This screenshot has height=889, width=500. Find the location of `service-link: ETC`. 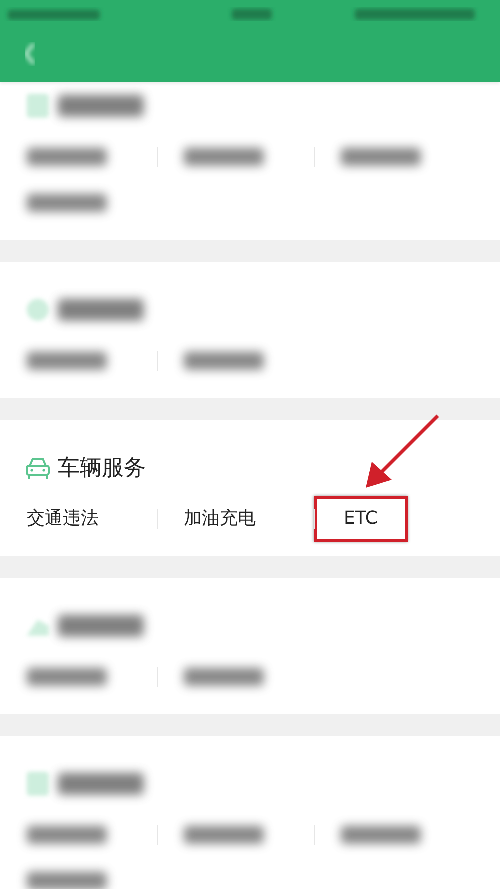

service-link: ETC is located at coordinates (361, 519).